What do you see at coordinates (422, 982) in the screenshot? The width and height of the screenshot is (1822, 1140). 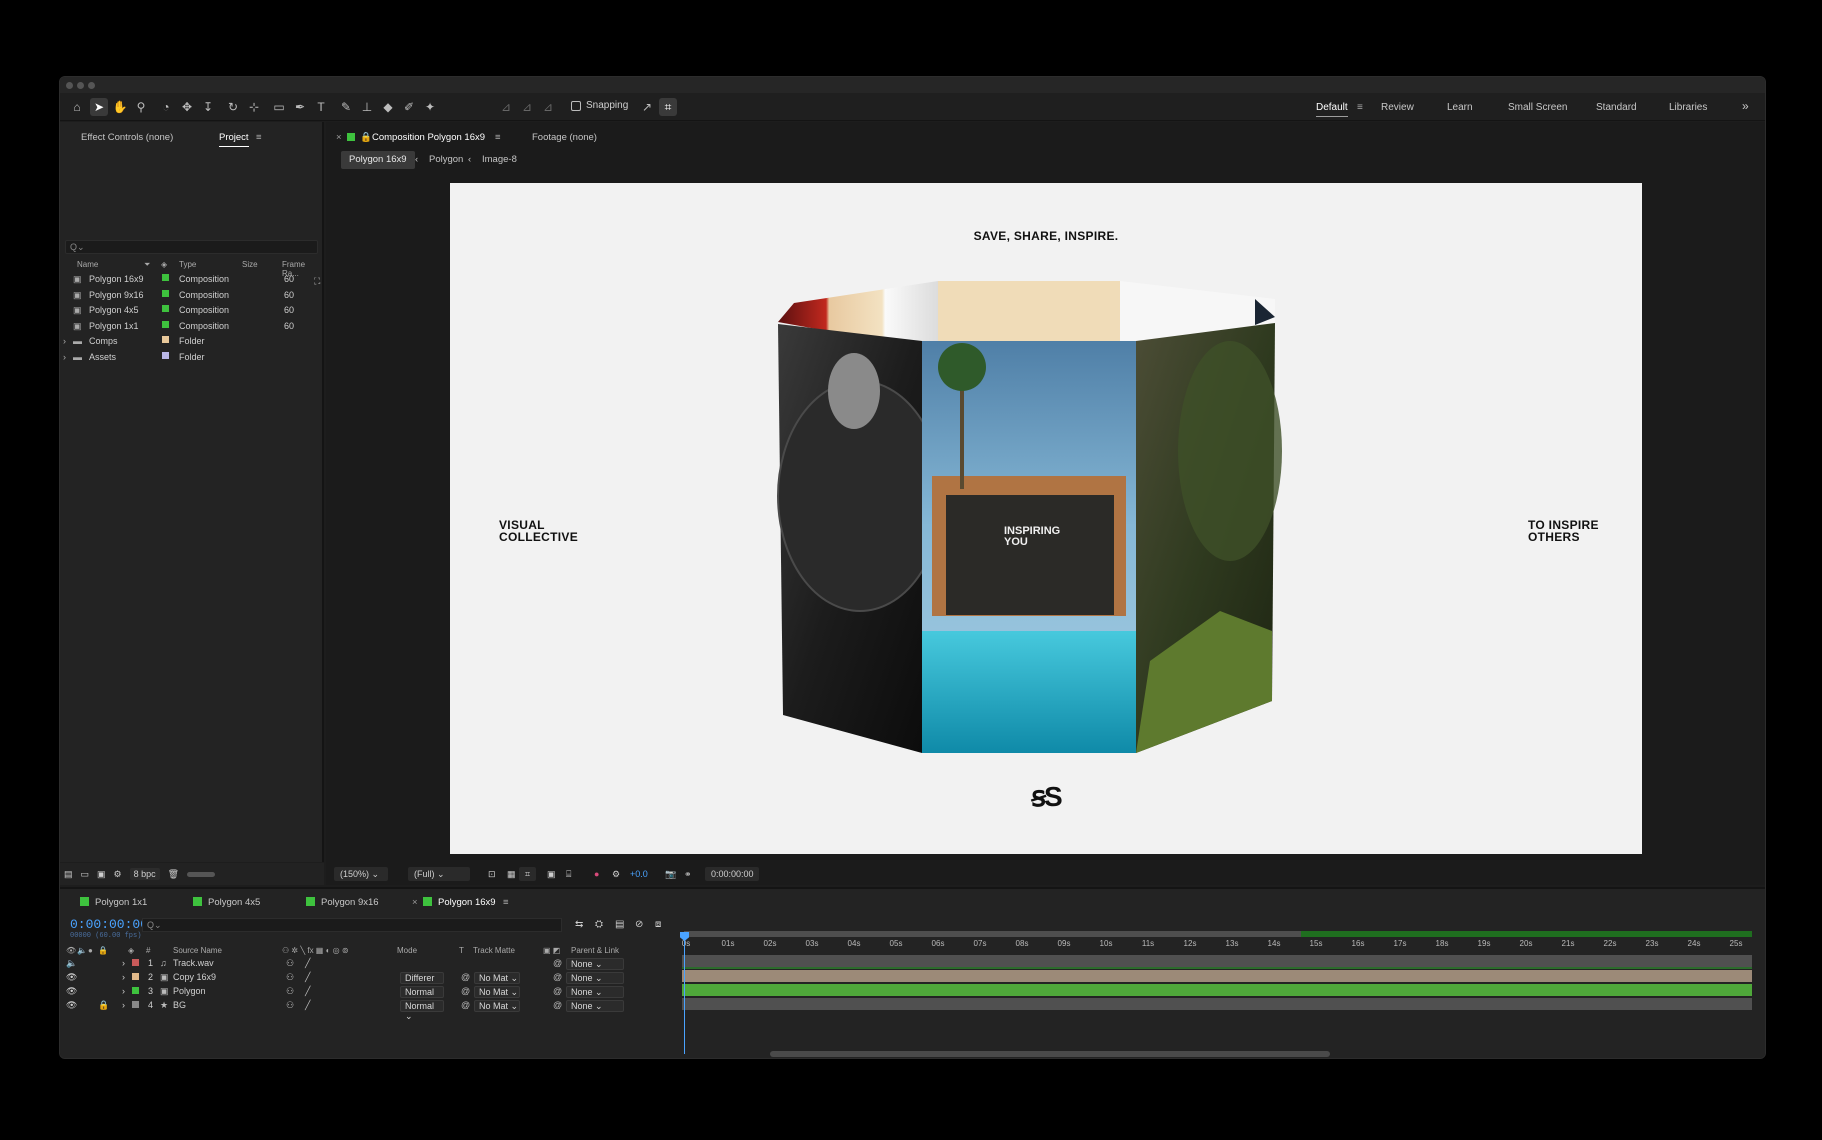 I see `blend-mode-select: Differer ⌄` at bounding box center [422, 982].